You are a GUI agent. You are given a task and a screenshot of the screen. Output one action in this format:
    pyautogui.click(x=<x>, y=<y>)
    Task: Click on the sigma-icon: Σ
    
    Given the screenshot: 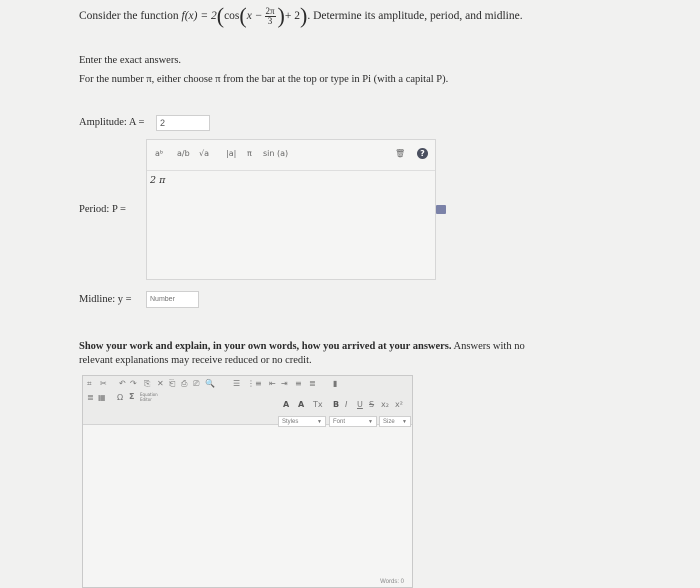 What is the action you would take?
    pyautogui.click(x=131, y=396)
    